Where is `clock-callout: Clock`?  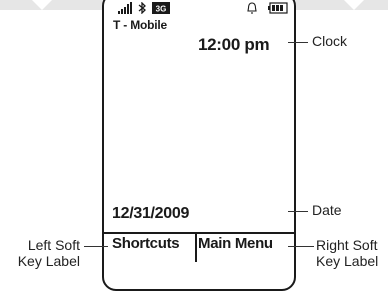
clock-callout: Clock is located at coordinates (330, 41).